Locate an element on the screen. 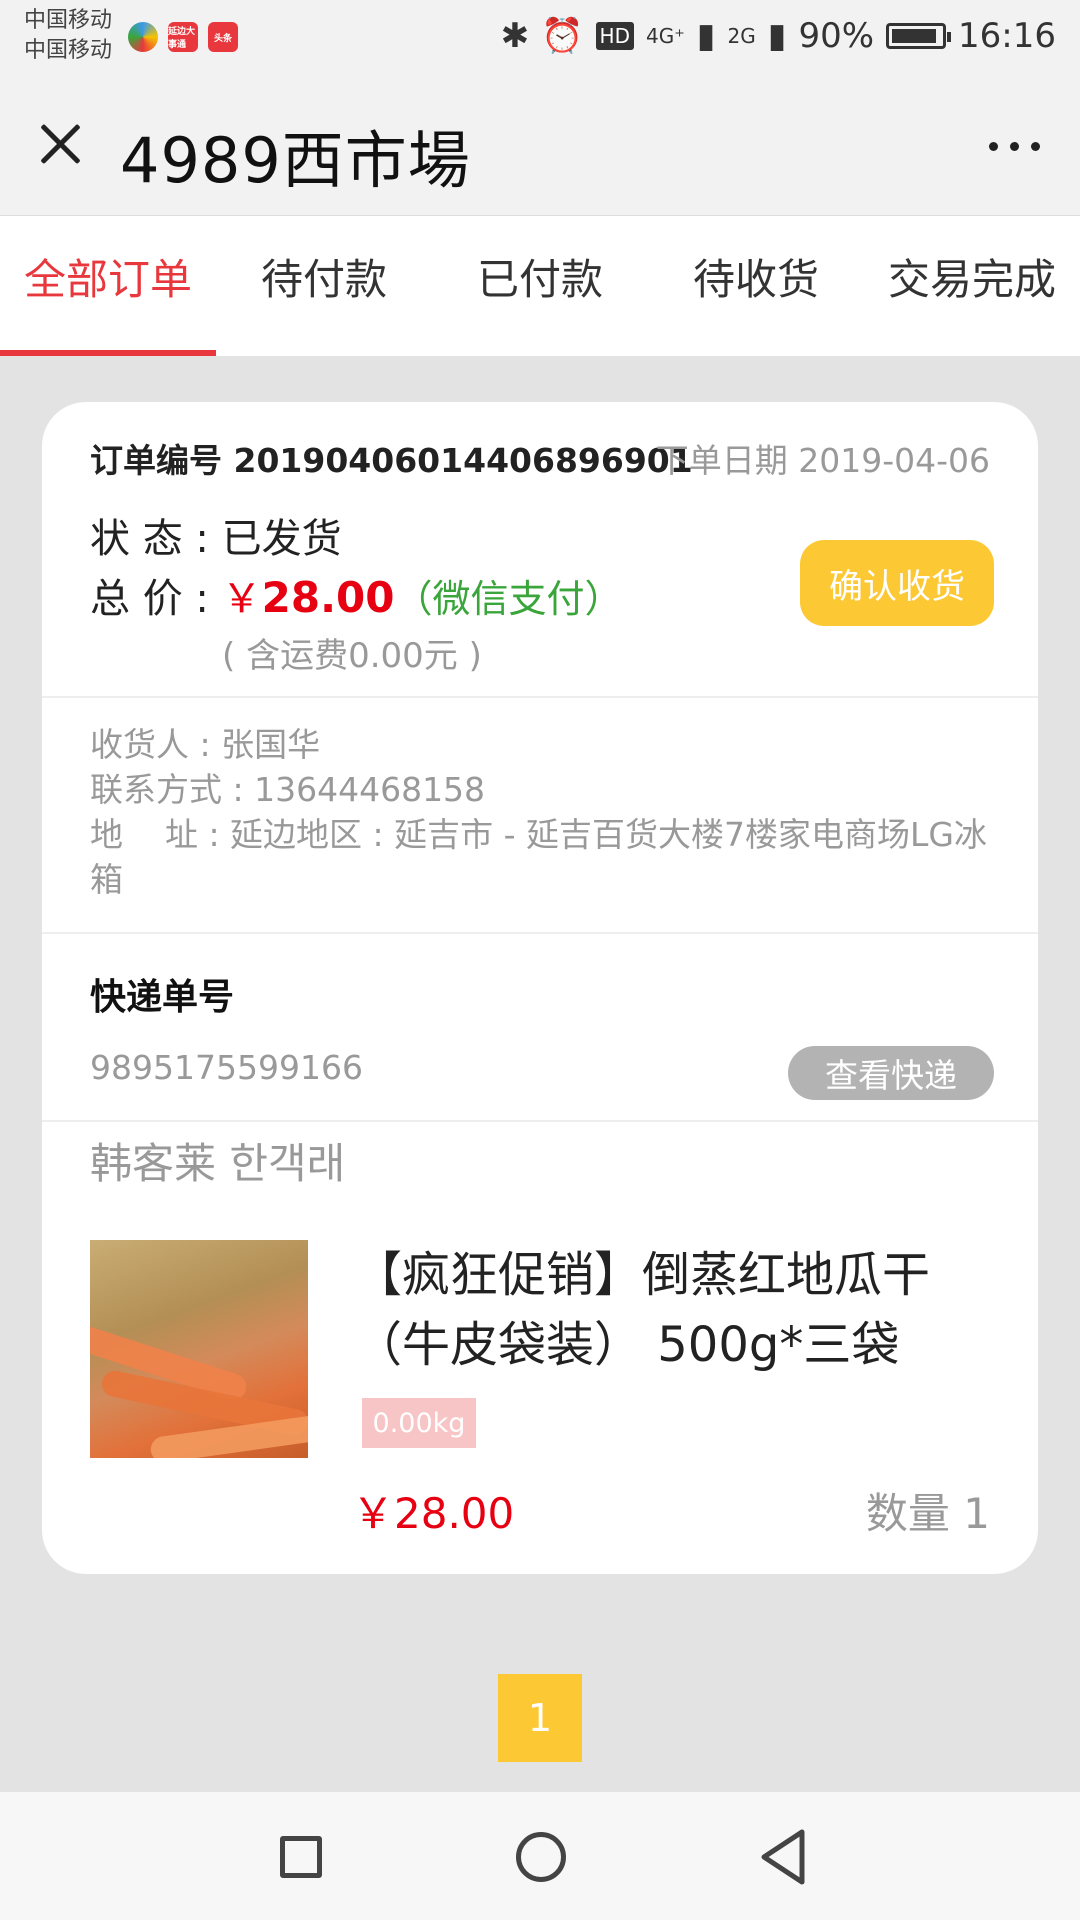 This screenshot has height=1920, width=1080. toutiao-app-icon: 头条 is located at coordinates (223, 37).